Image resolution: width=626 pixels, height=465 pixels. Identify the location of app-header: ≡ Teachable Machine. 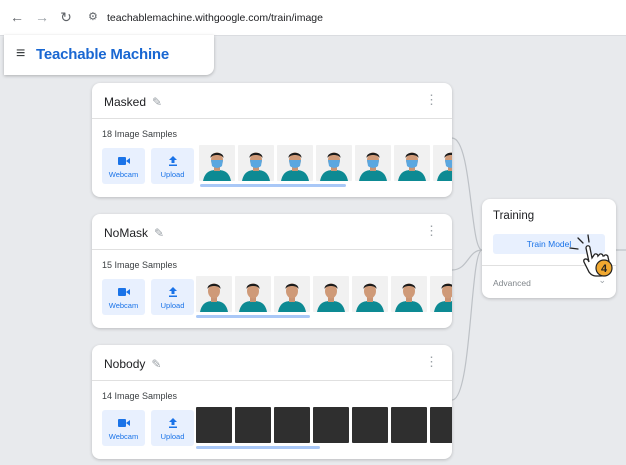
(109, 55).